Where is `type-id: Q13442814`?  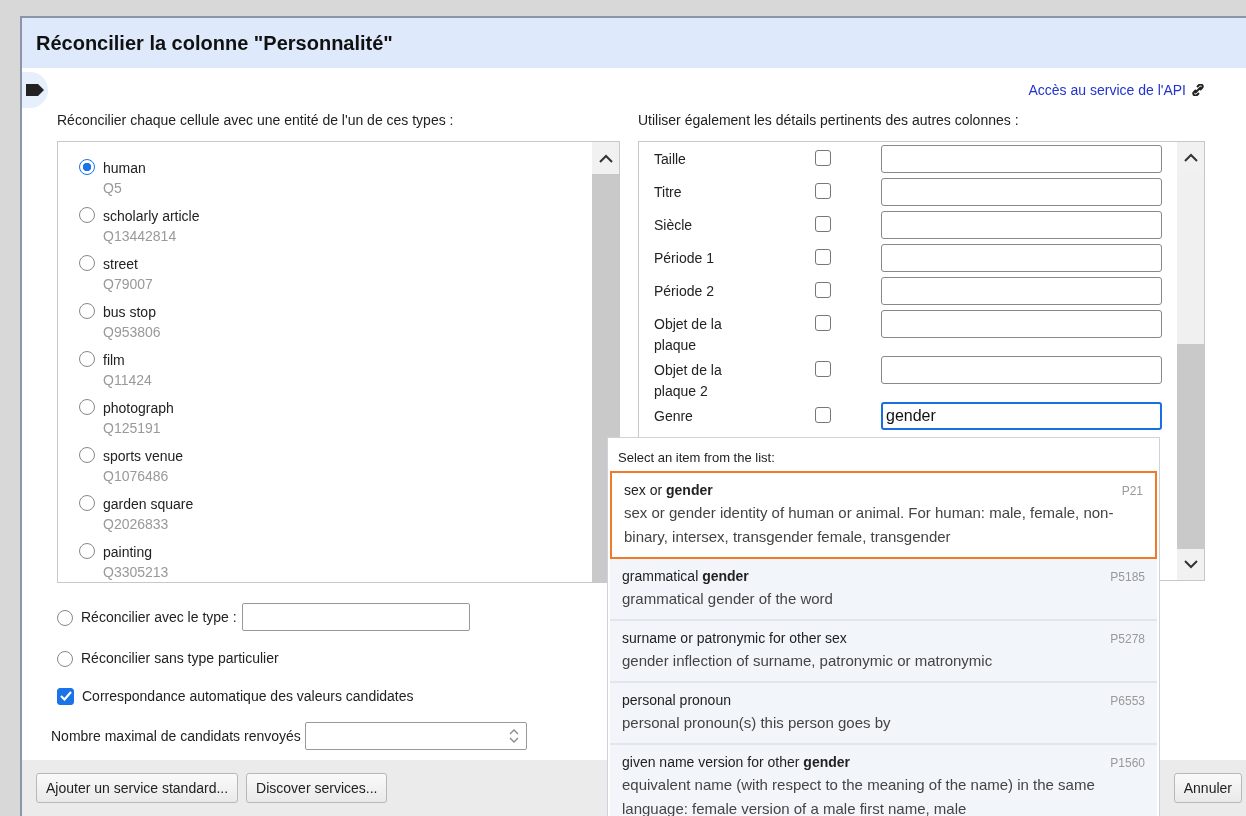
type-id: Q13442814 is located at coordinates (140, 236).